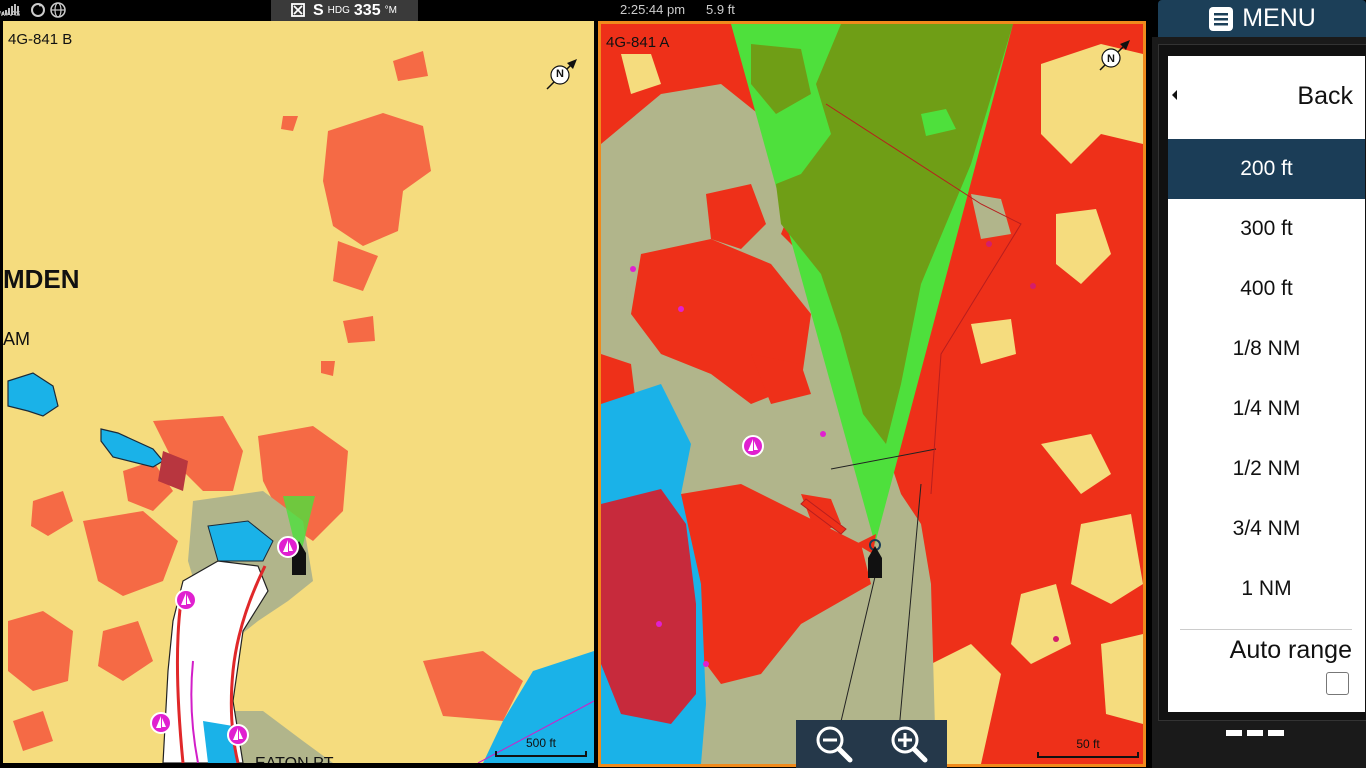 The image size is (1366, 768). Describe the element at coordinates (298, 10) in the screenshot. I see `alarm-icon` at that location.